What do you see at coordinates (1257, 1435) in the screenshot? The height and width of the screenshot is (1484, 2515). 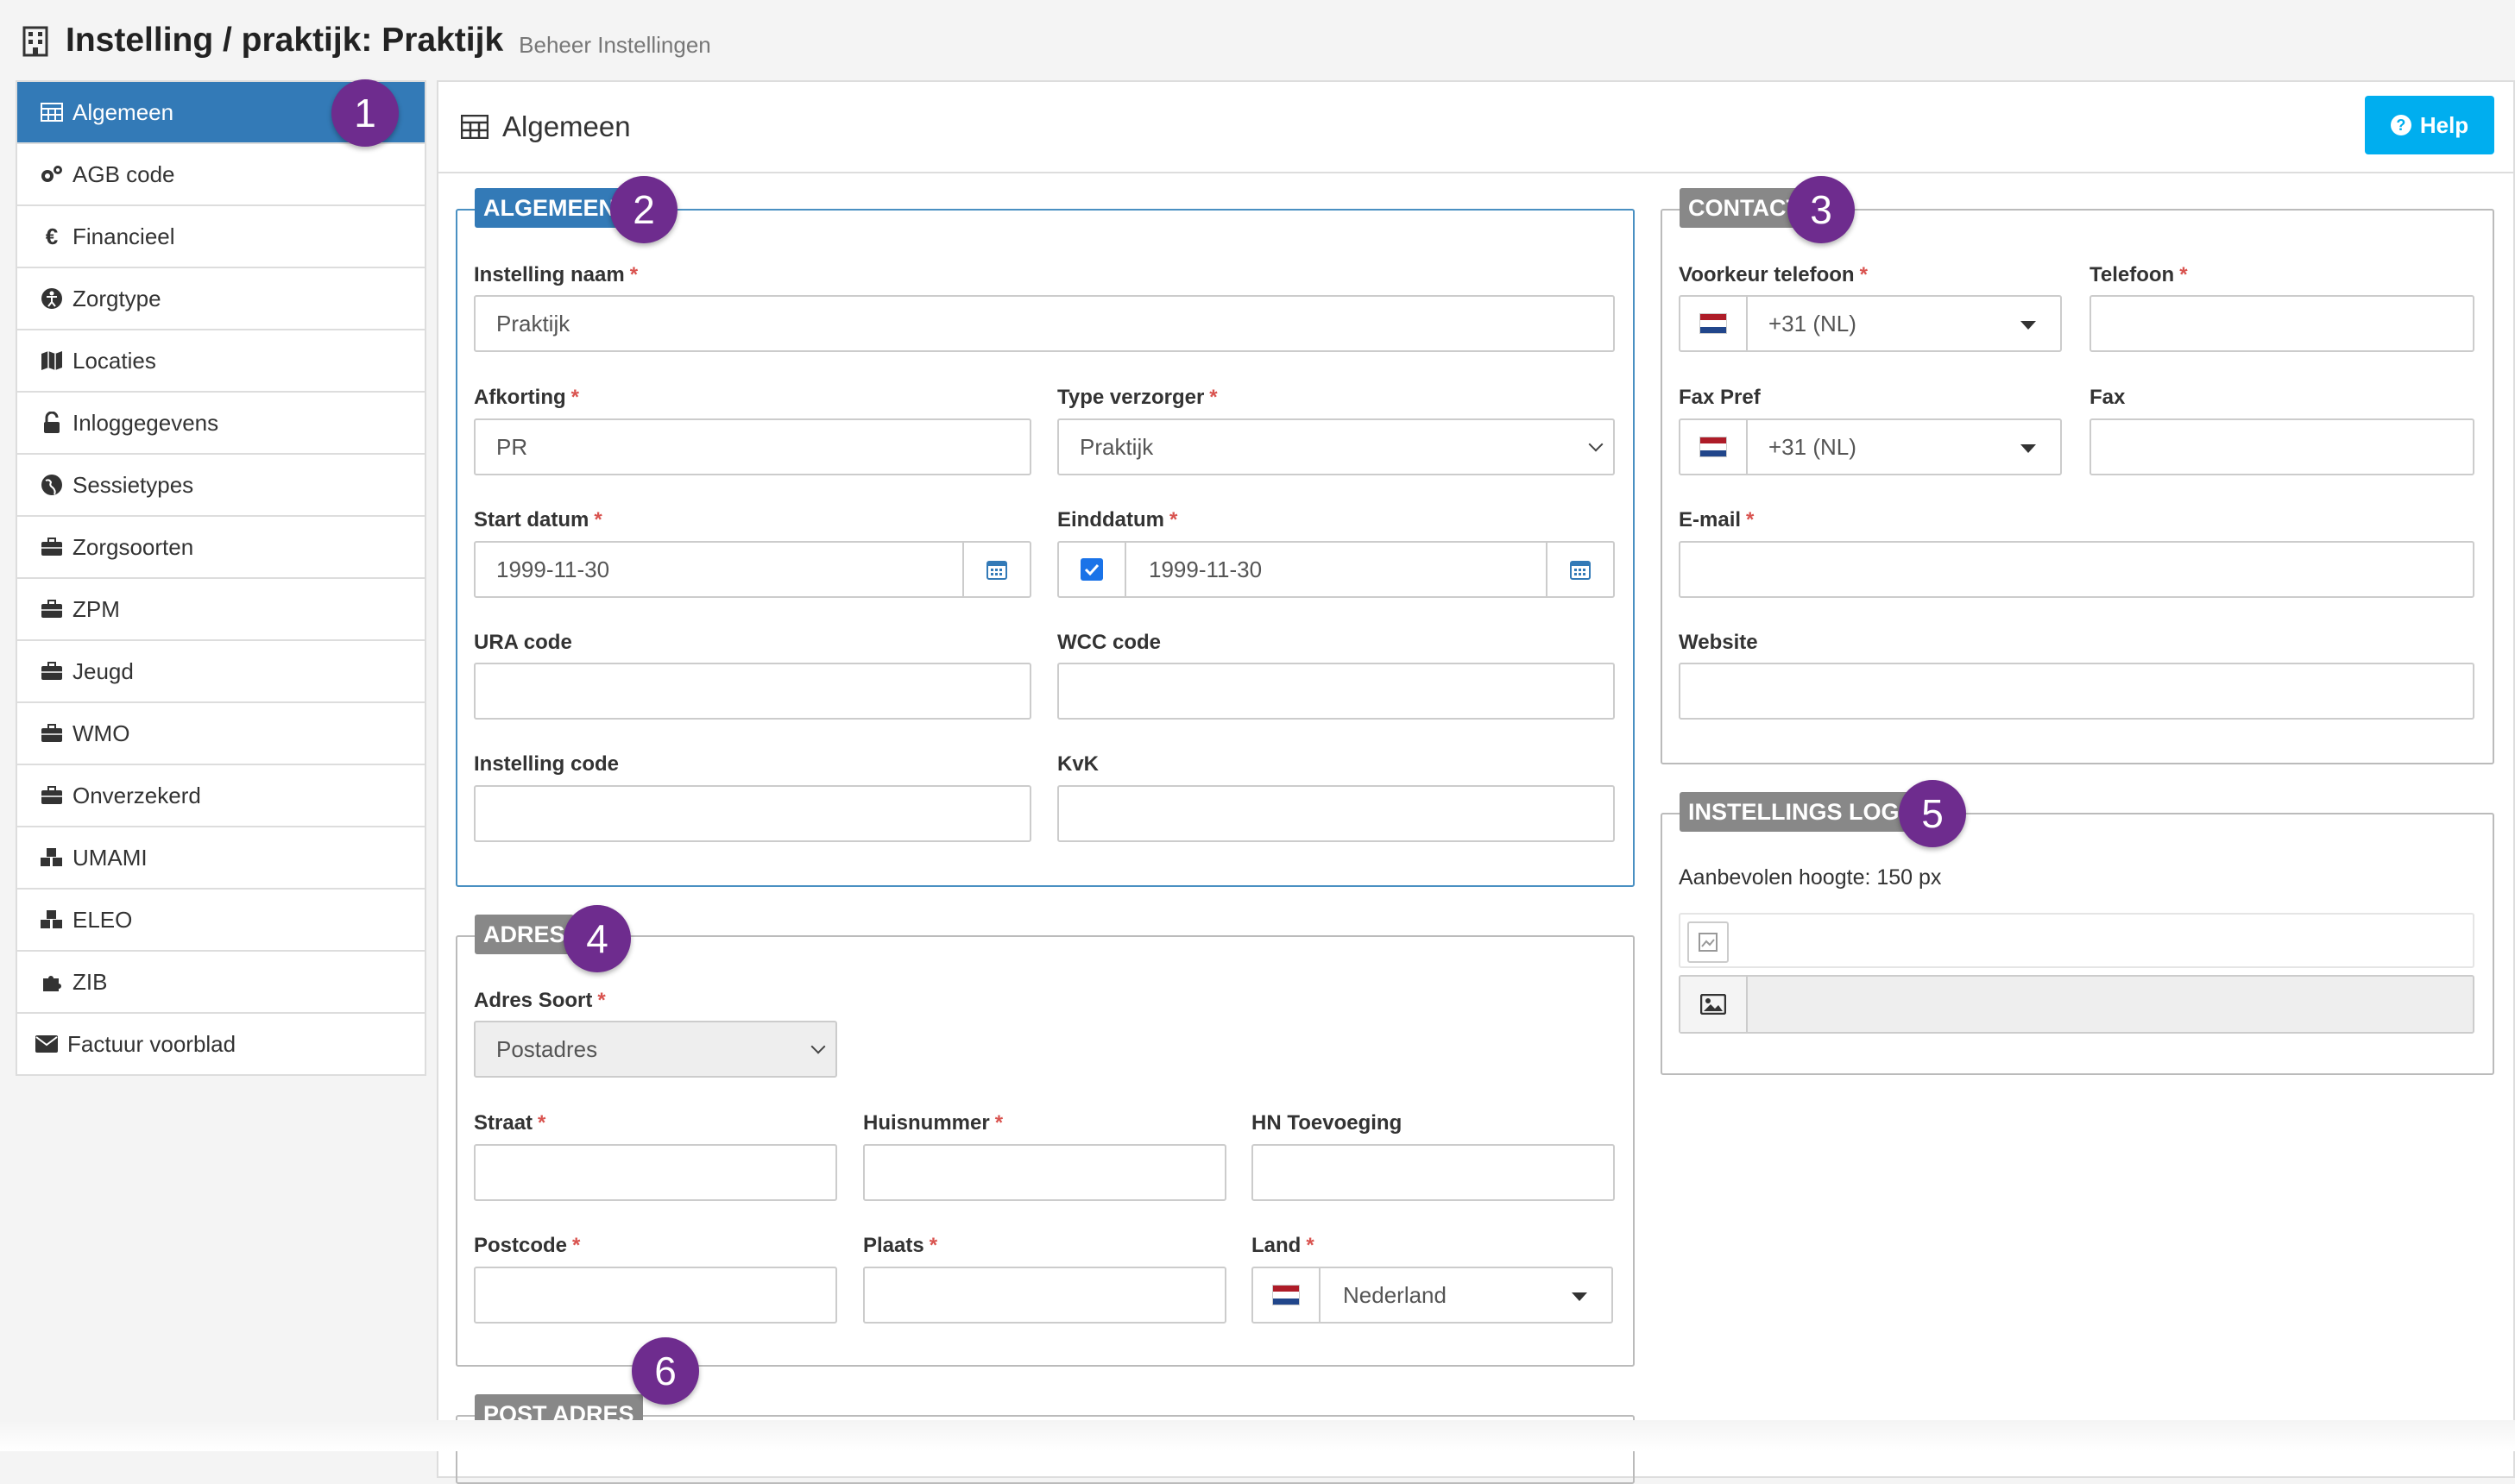 I see `bottom-fade` at bounding box center [1257, 1435].